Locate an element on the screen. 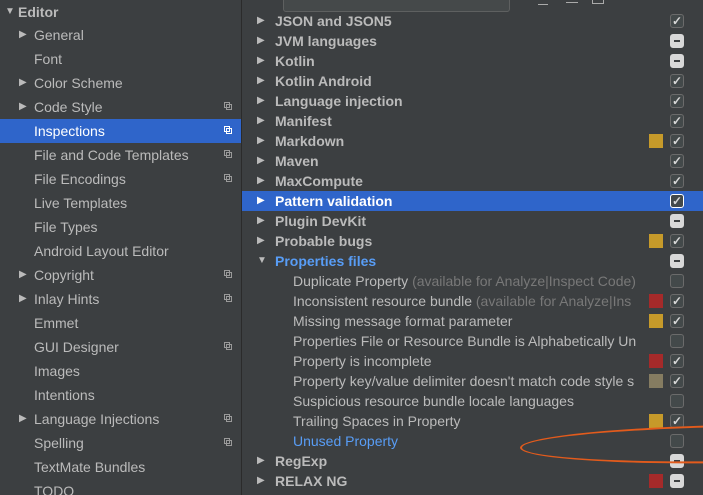 This screenshot has height=495, width=703. sidebar-item-textmate-bundles: TextMate Bundles is located at coordinates (120, 467).